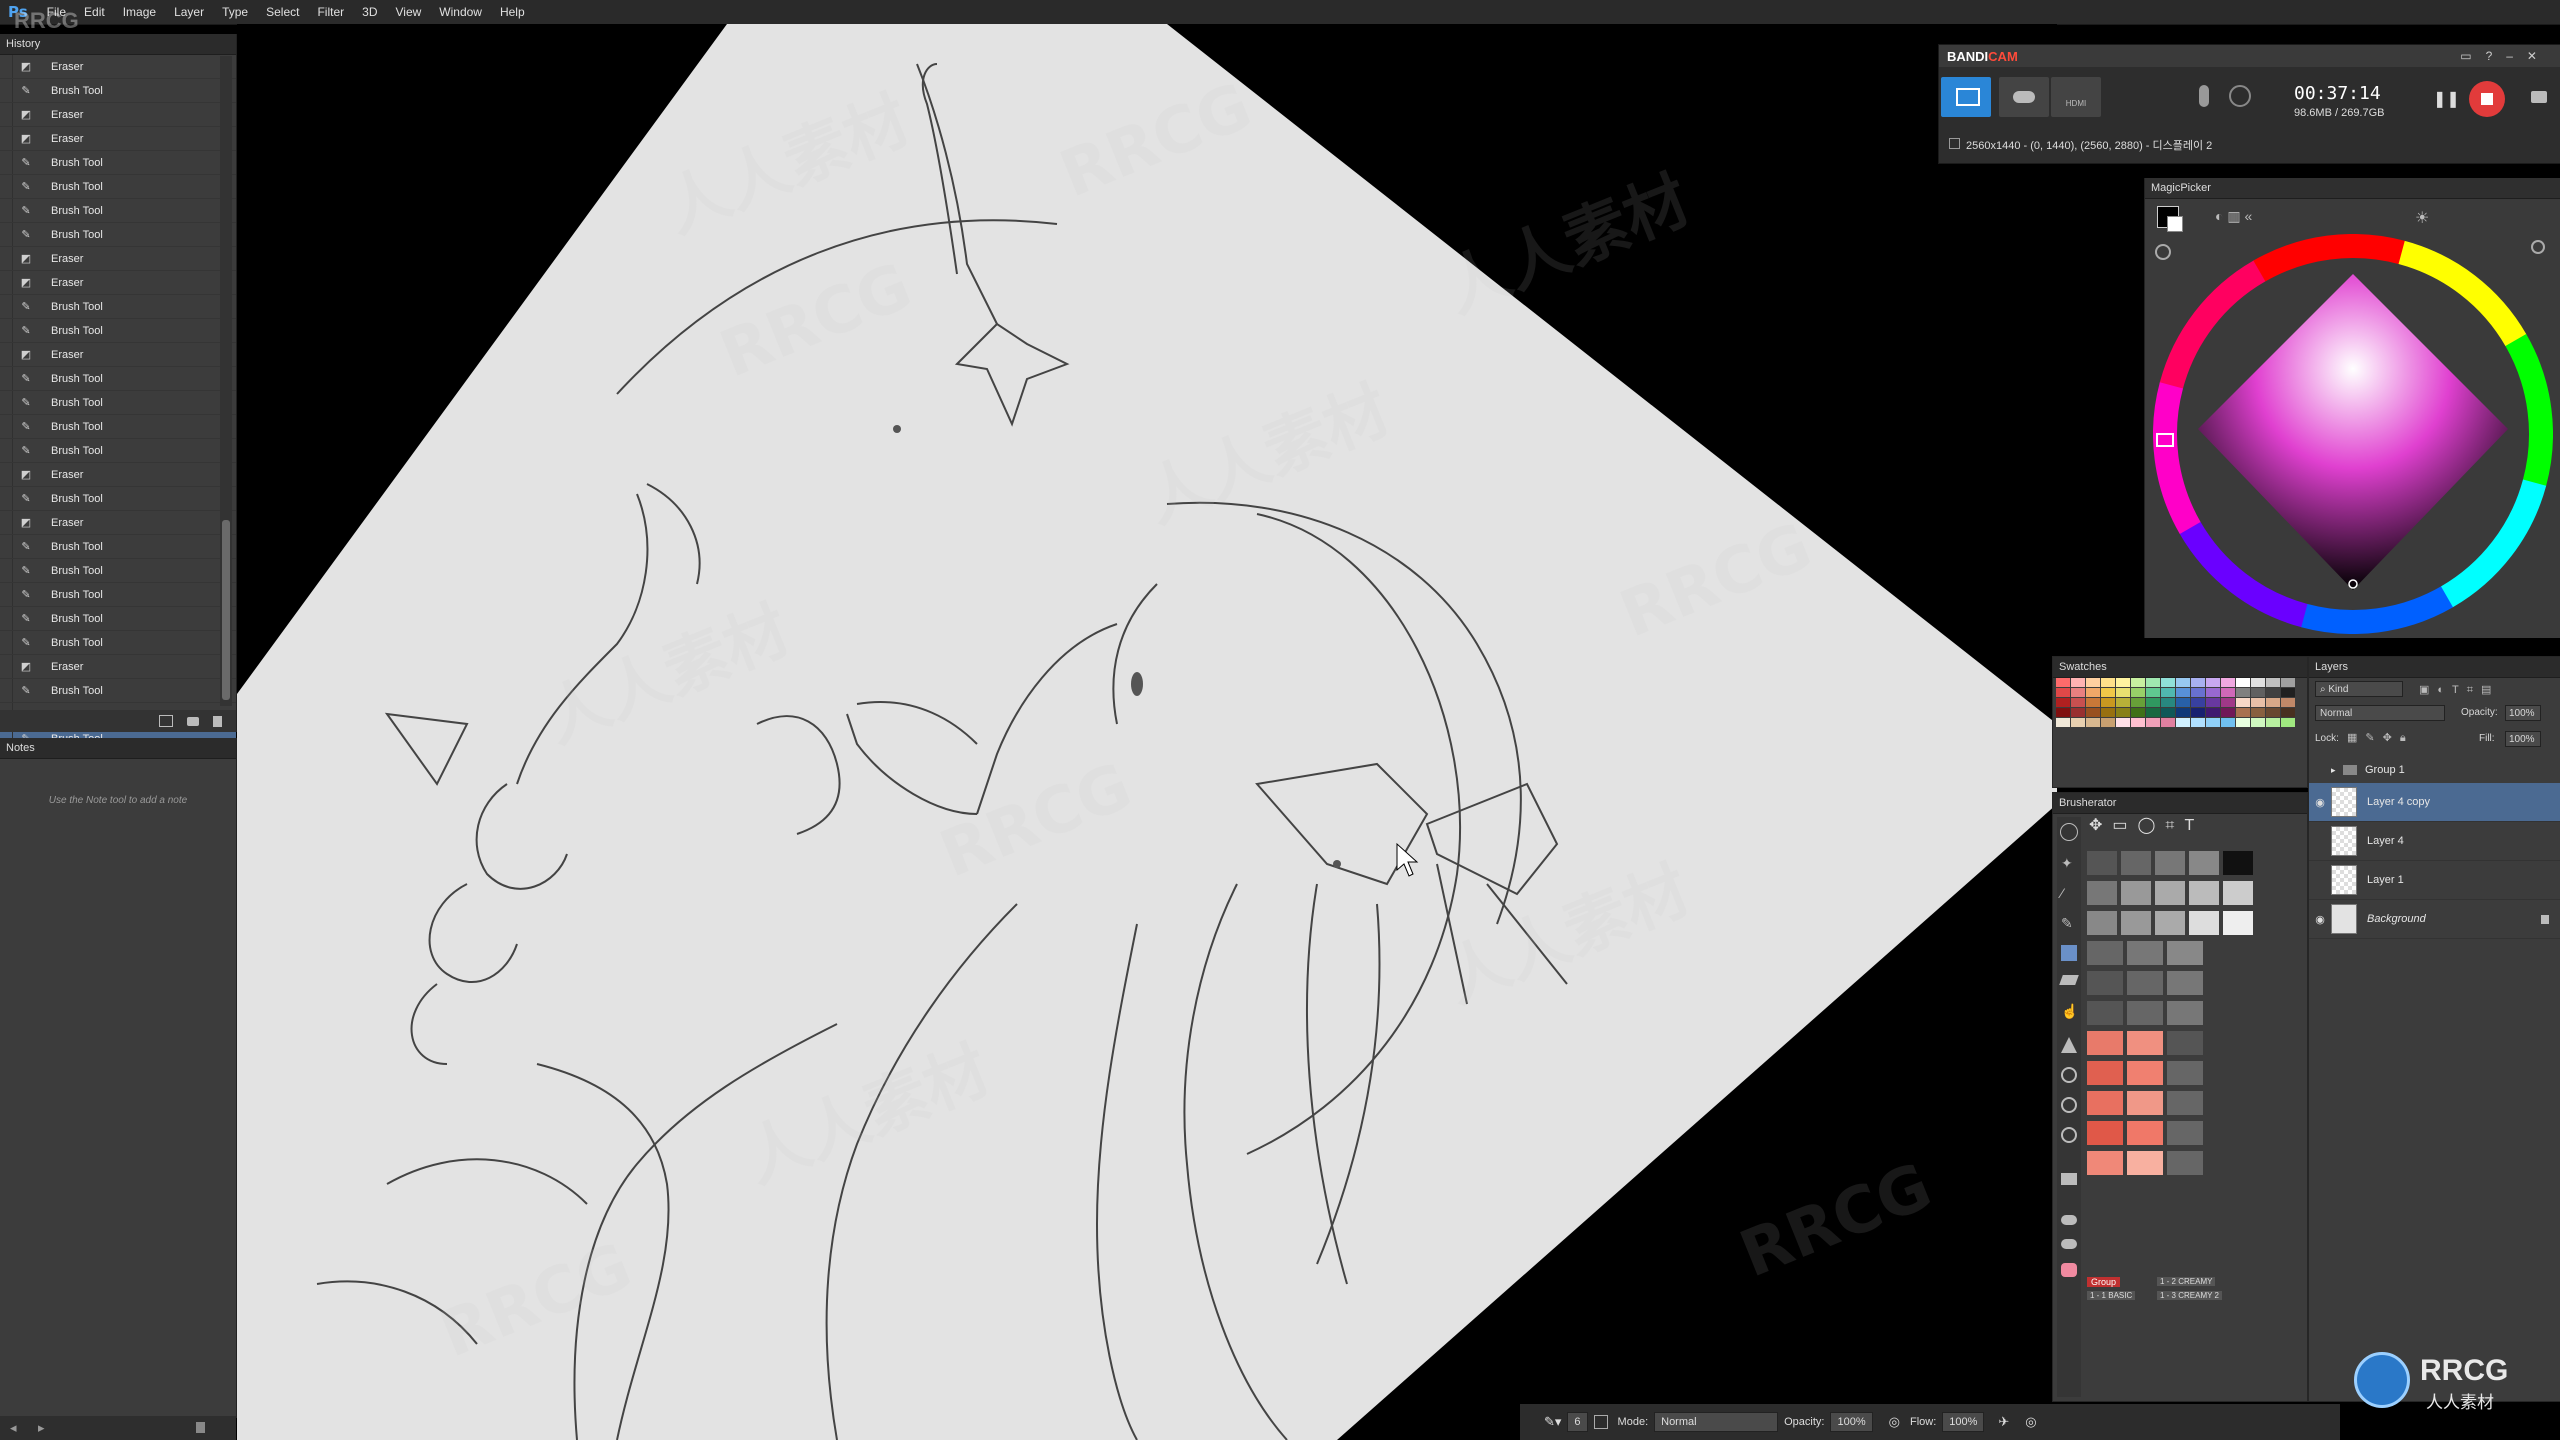 The width and height of the screenshot is (2560, 1440). Describe the element at coordinates (2487, 99) in the screenshot. I see `stop-record-button` at that location.